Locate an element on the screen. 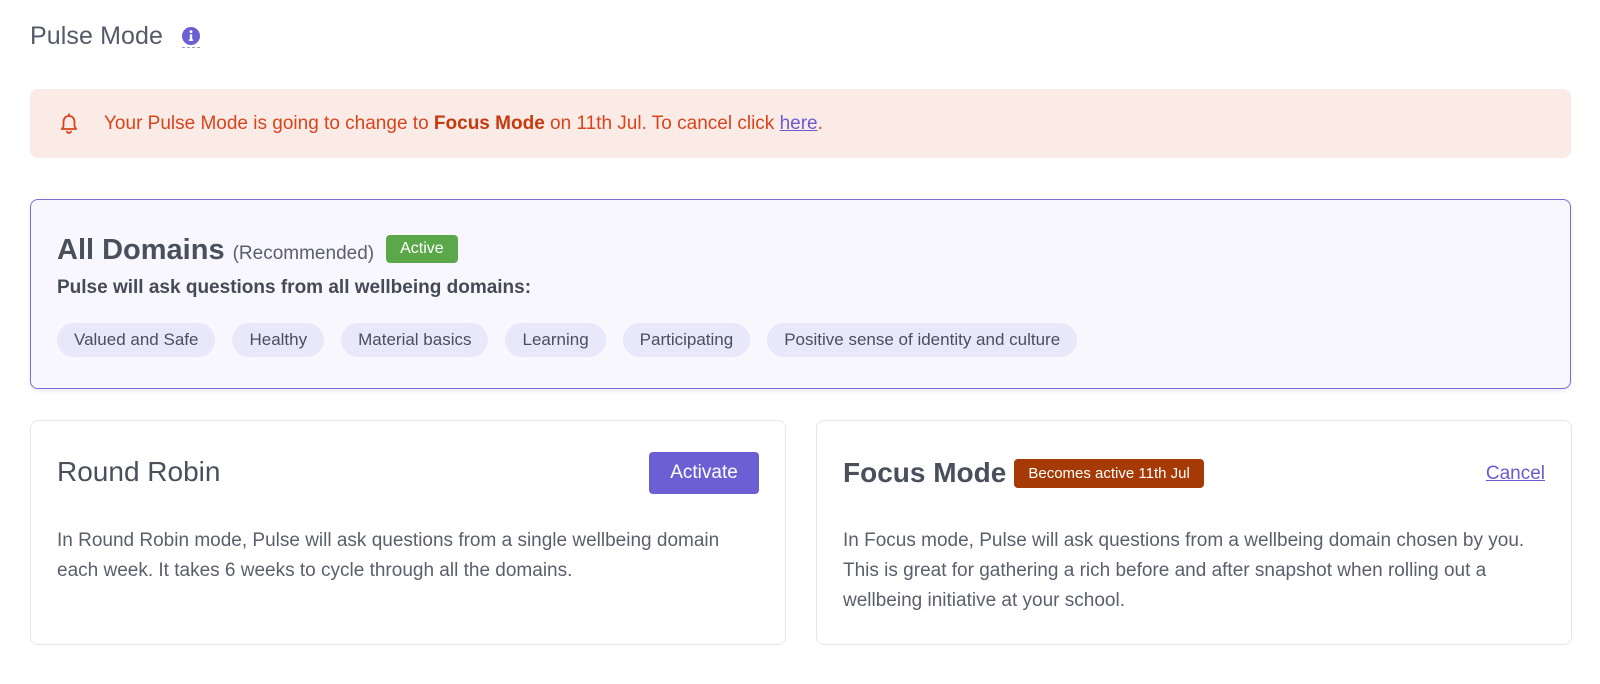 Image resolution: width=1600 pixels, height=684 pixels. focus-mode-title: Focus Mode is located at coordinates (925, 472).